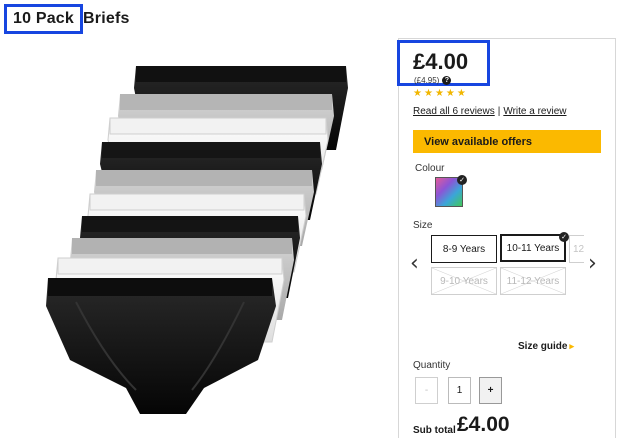 The image size is (620, 438). What do you see at coordinates (576, 249) in the screenshot?
I see `size-option-12: 12` at bounding box center [576, 249].